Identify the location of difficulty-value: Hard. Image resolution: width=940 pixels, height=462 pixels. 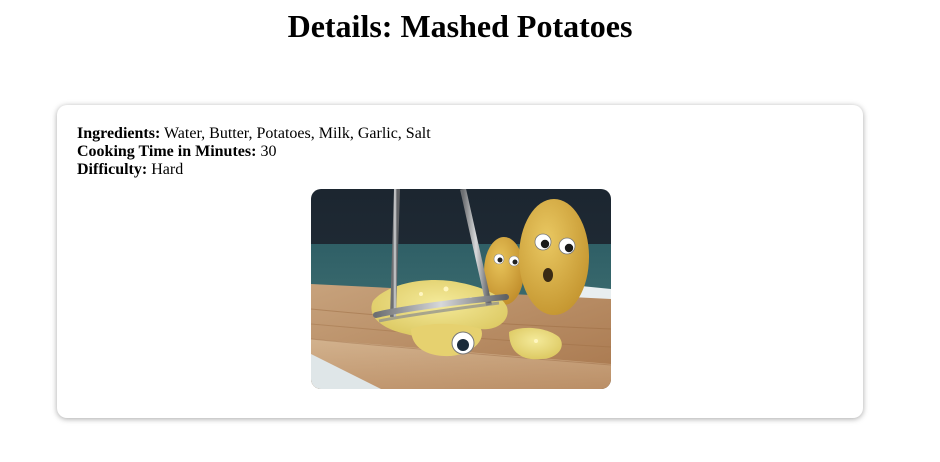
(167, 169).